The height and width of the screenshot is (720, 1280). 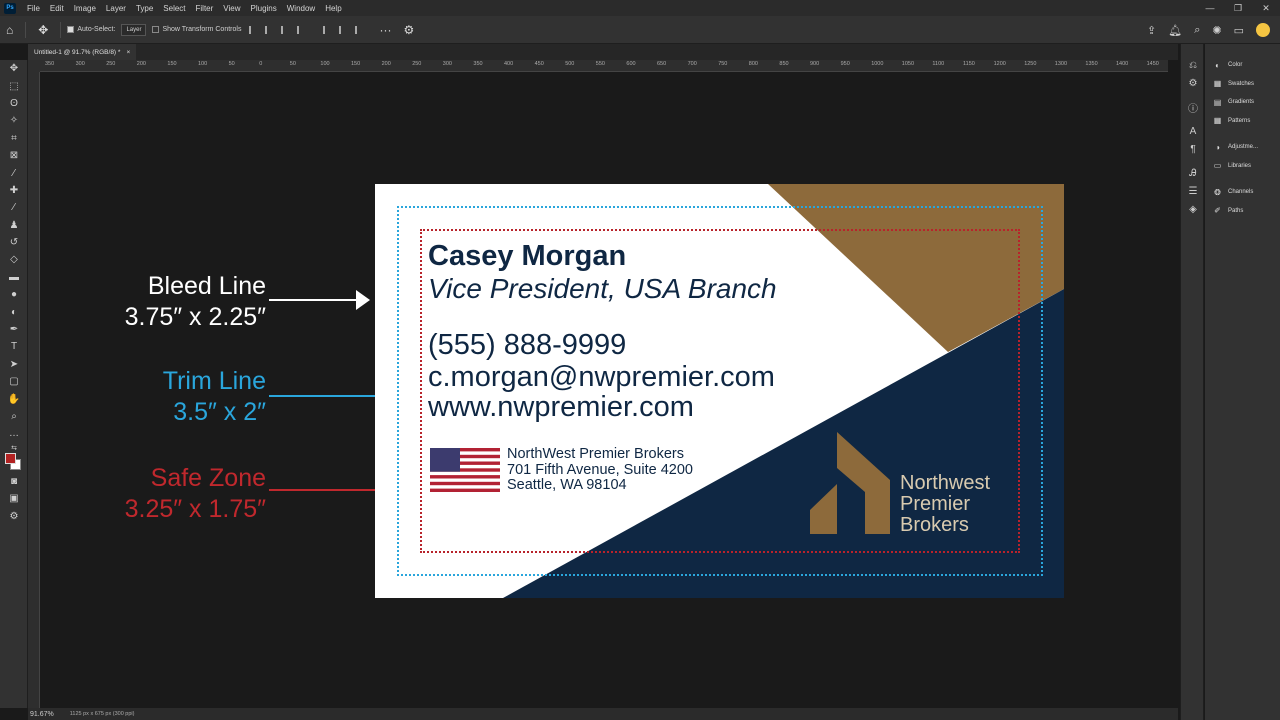 What do you see at coordinates (14, 294) in the screenshot?
I see `blur-tool-icon: ●` at bounding box center [14, 294].